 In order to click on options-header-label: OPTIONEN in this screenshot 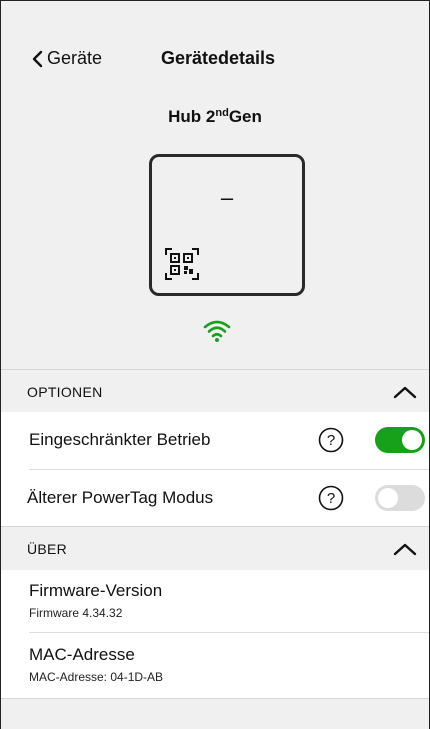, I will do `click(65, 391)`.